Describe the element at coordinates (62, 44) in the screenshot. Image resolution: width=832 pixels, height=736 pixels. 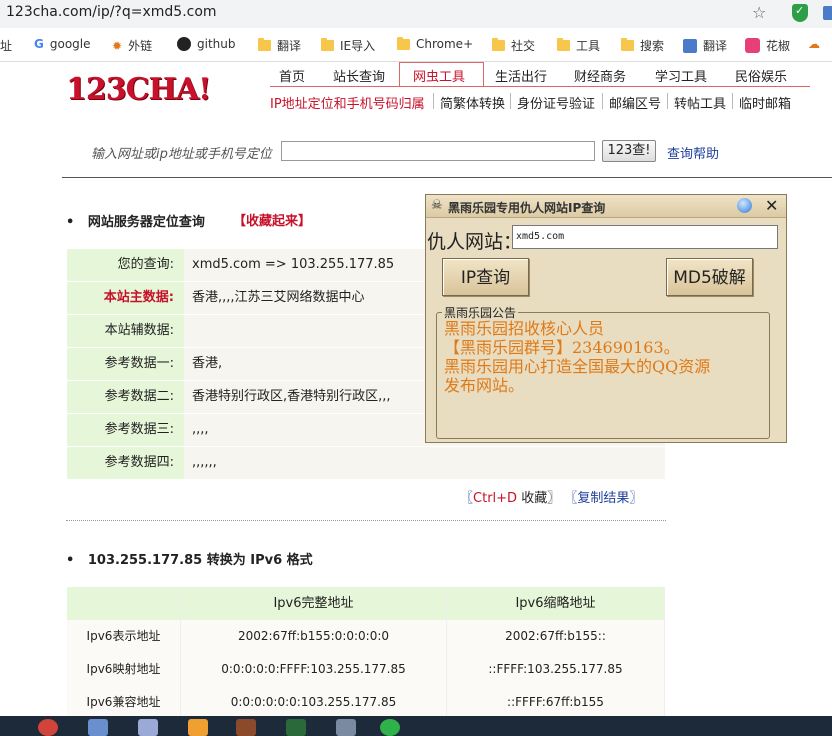
I see `bookmark-google: Ggoogle` at that location.